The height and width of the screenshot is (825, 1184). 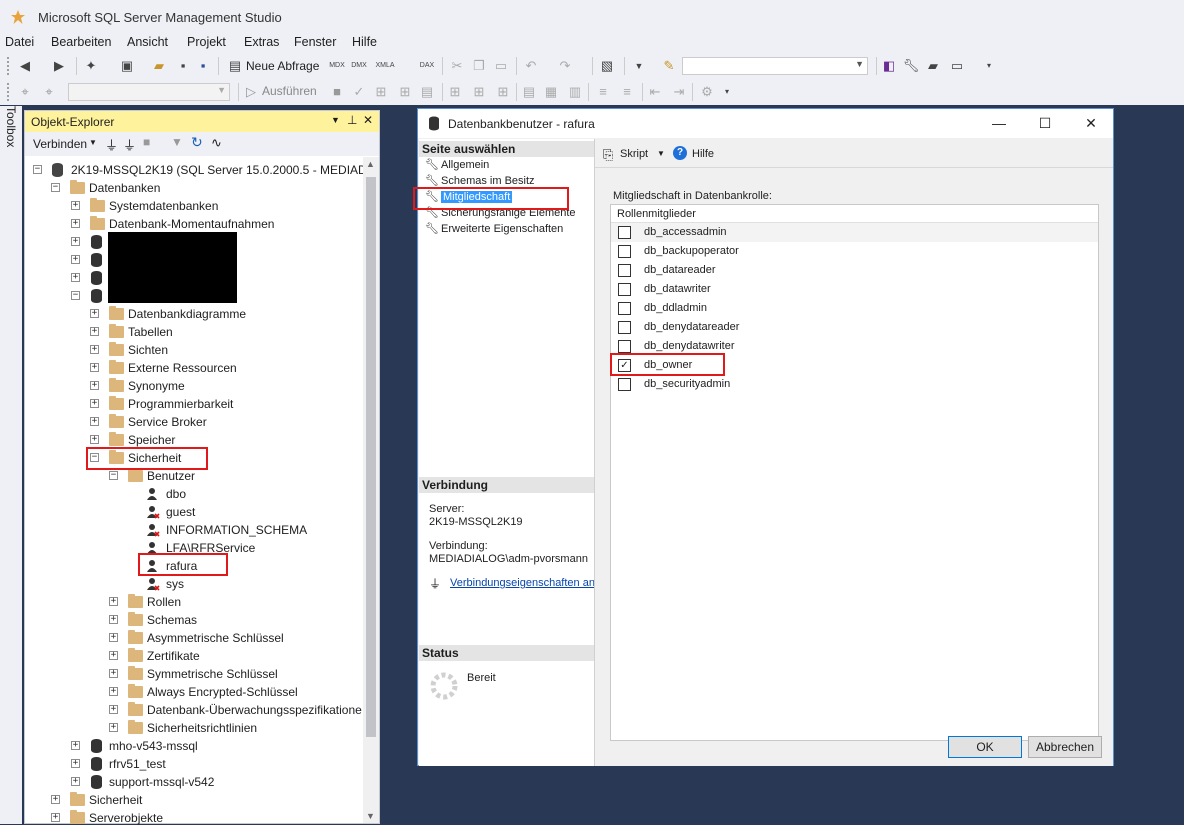 What do you see at coordinates (381, 92) in the screenshot?
I see `plan-icon: ⊞` at bounding box center [381, 92].